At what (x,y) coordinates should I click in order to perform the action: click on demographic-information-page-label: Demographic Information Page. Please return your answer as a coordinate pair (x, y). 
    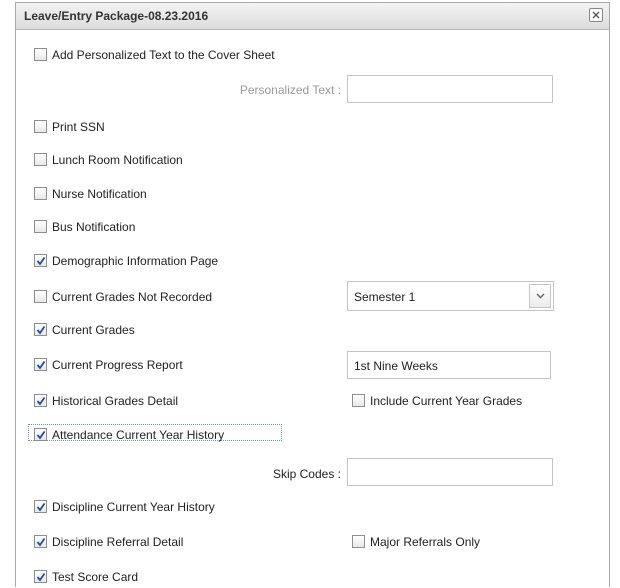
    Looking at the image, I should click on (135, 261).